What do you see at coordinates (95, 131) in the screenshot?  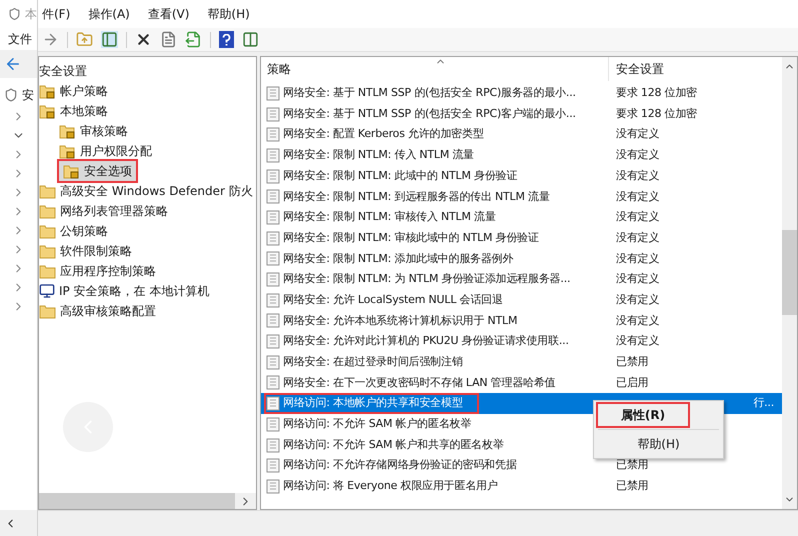 I see `tree-item: 审核策略` at bounding box center [95, 131].